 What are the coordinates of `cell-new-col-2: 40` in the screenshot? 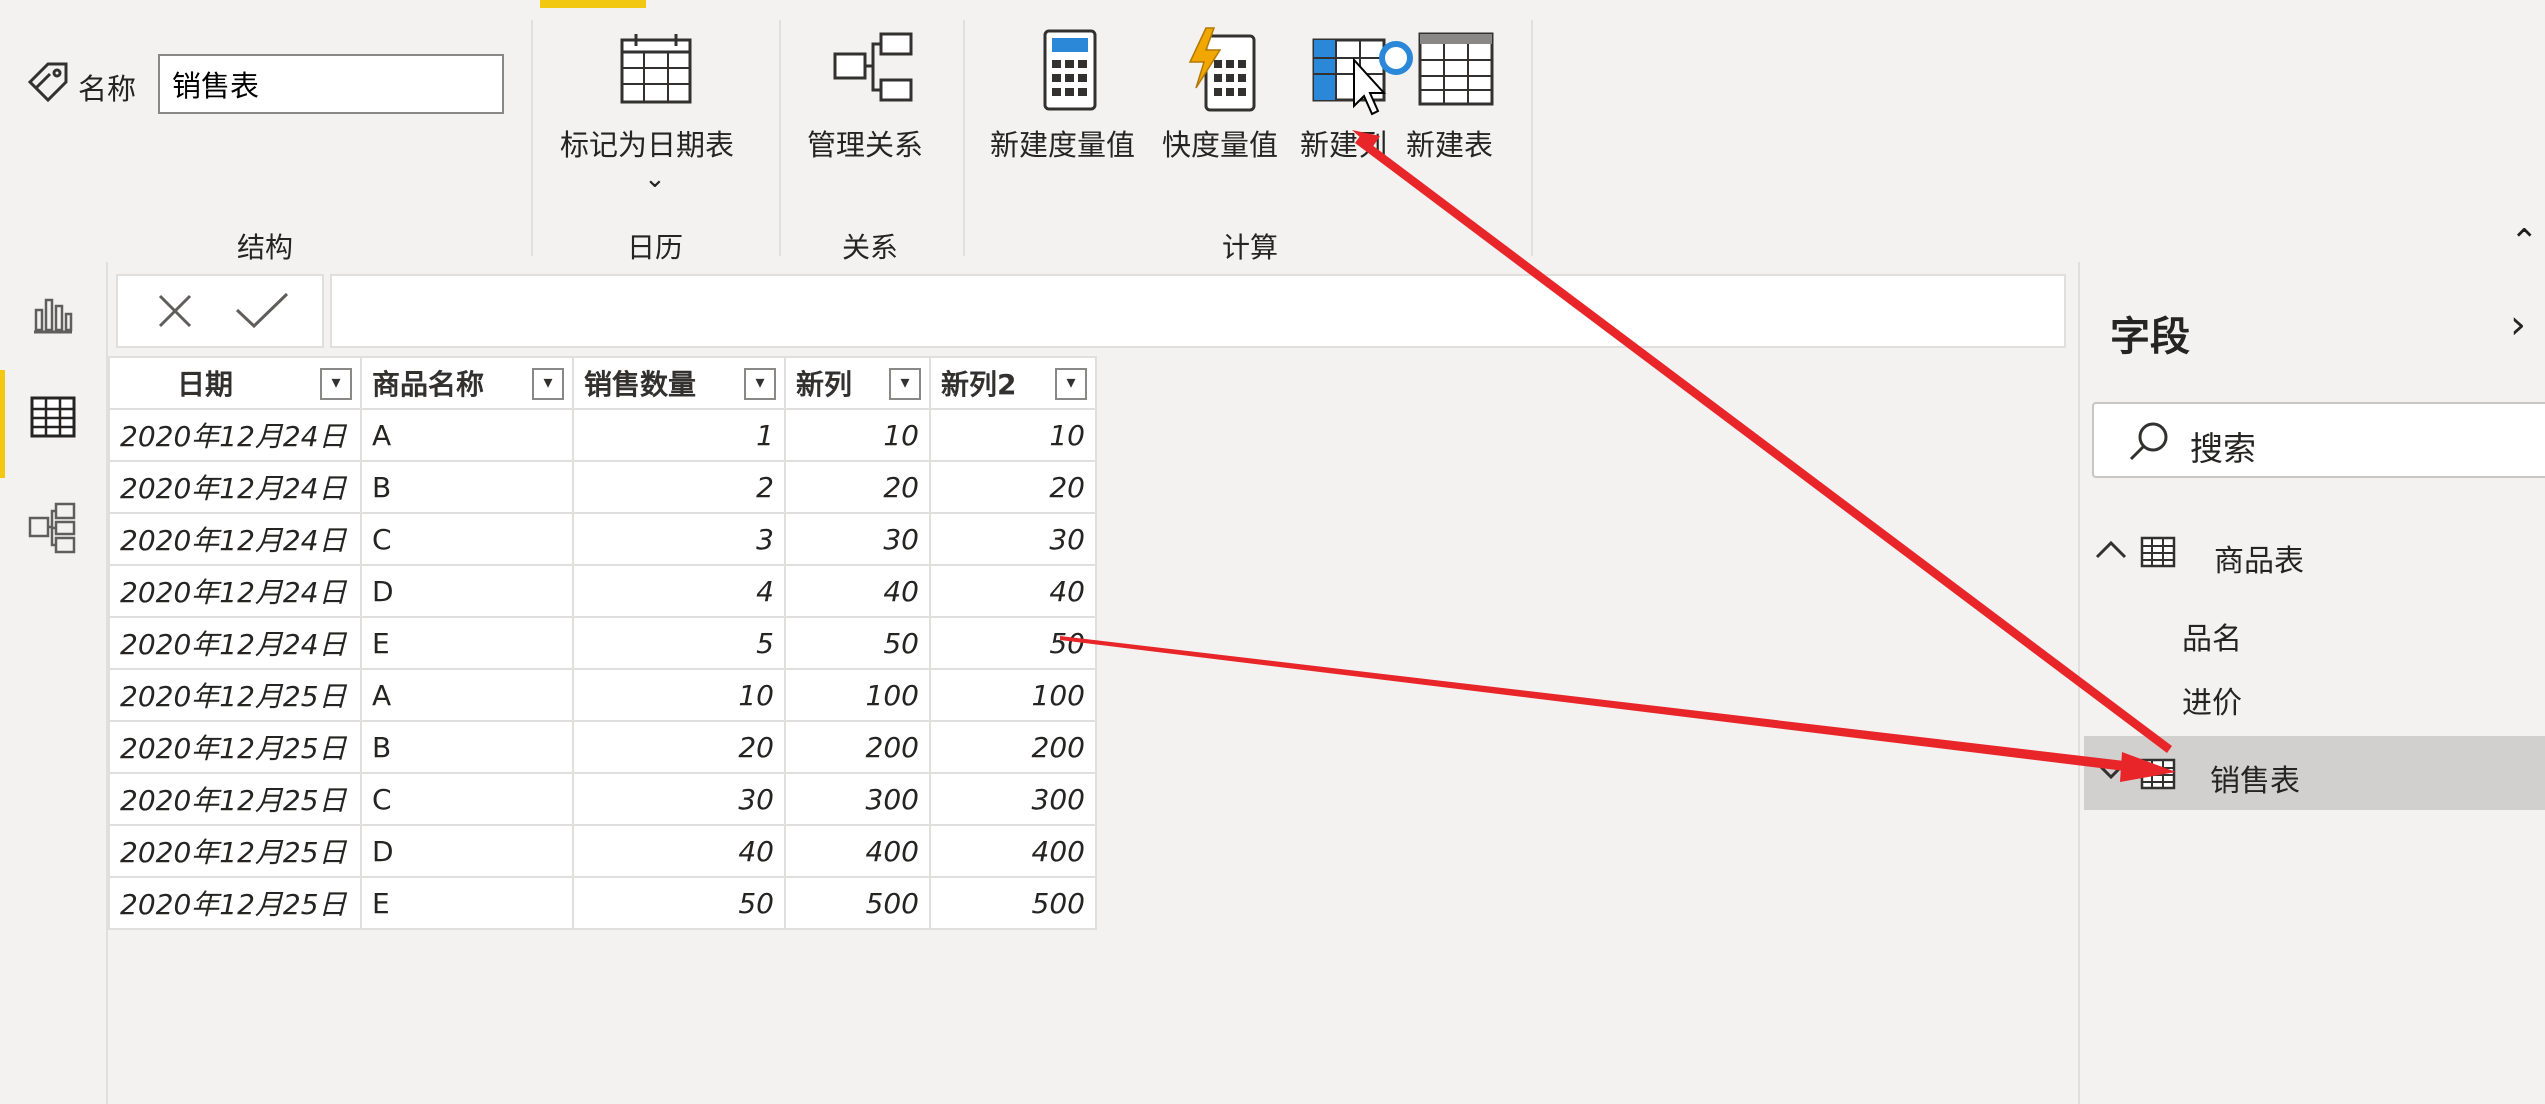 It's located at (1013, 591).